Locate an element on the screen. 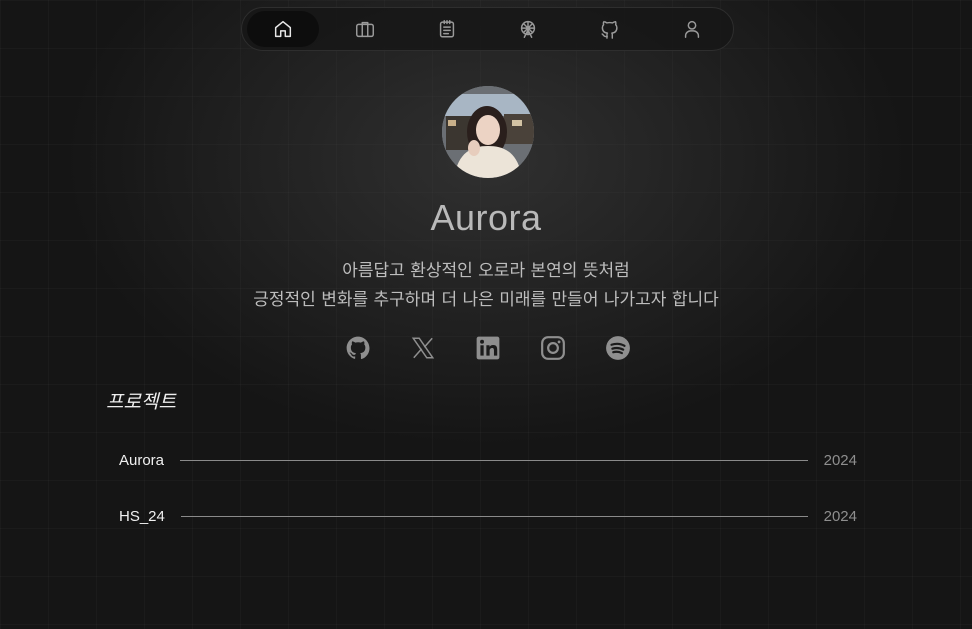  ferris-wheel-icon is located at coordinates (528, 29).